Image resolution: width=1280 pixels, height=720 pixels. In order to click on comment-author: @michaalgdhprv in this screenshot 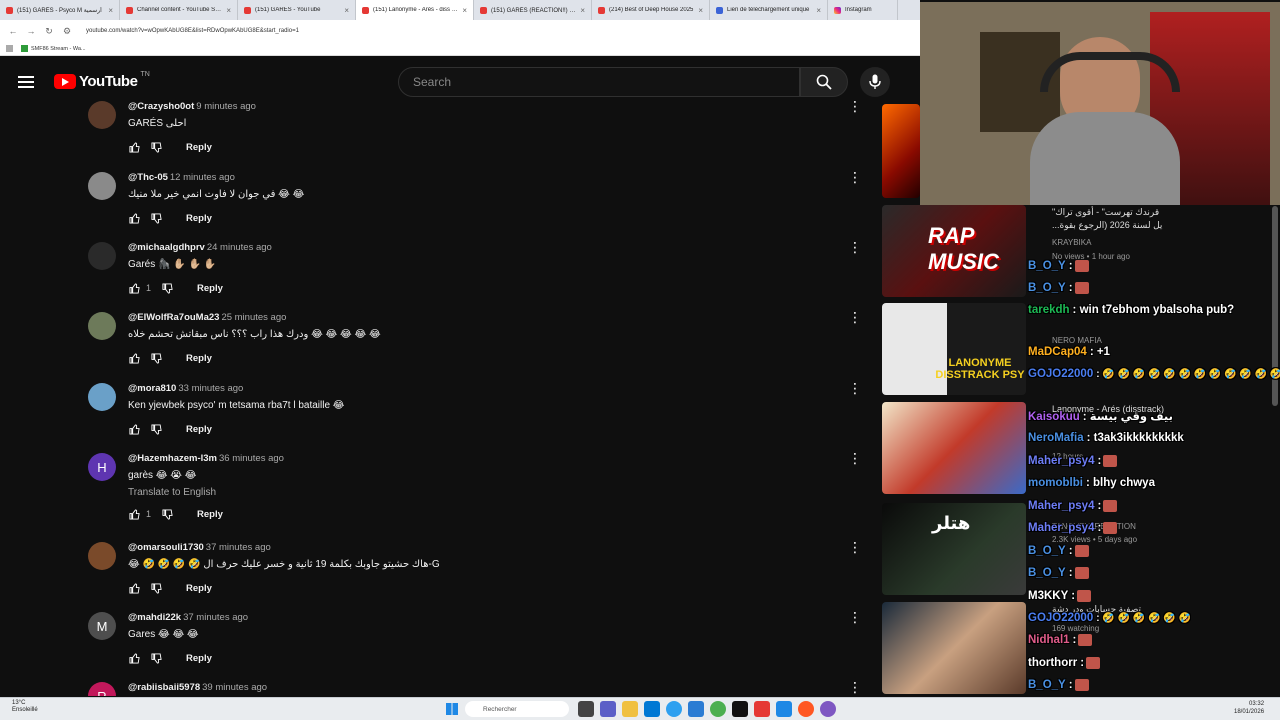, I will do `click(166, 247)`.